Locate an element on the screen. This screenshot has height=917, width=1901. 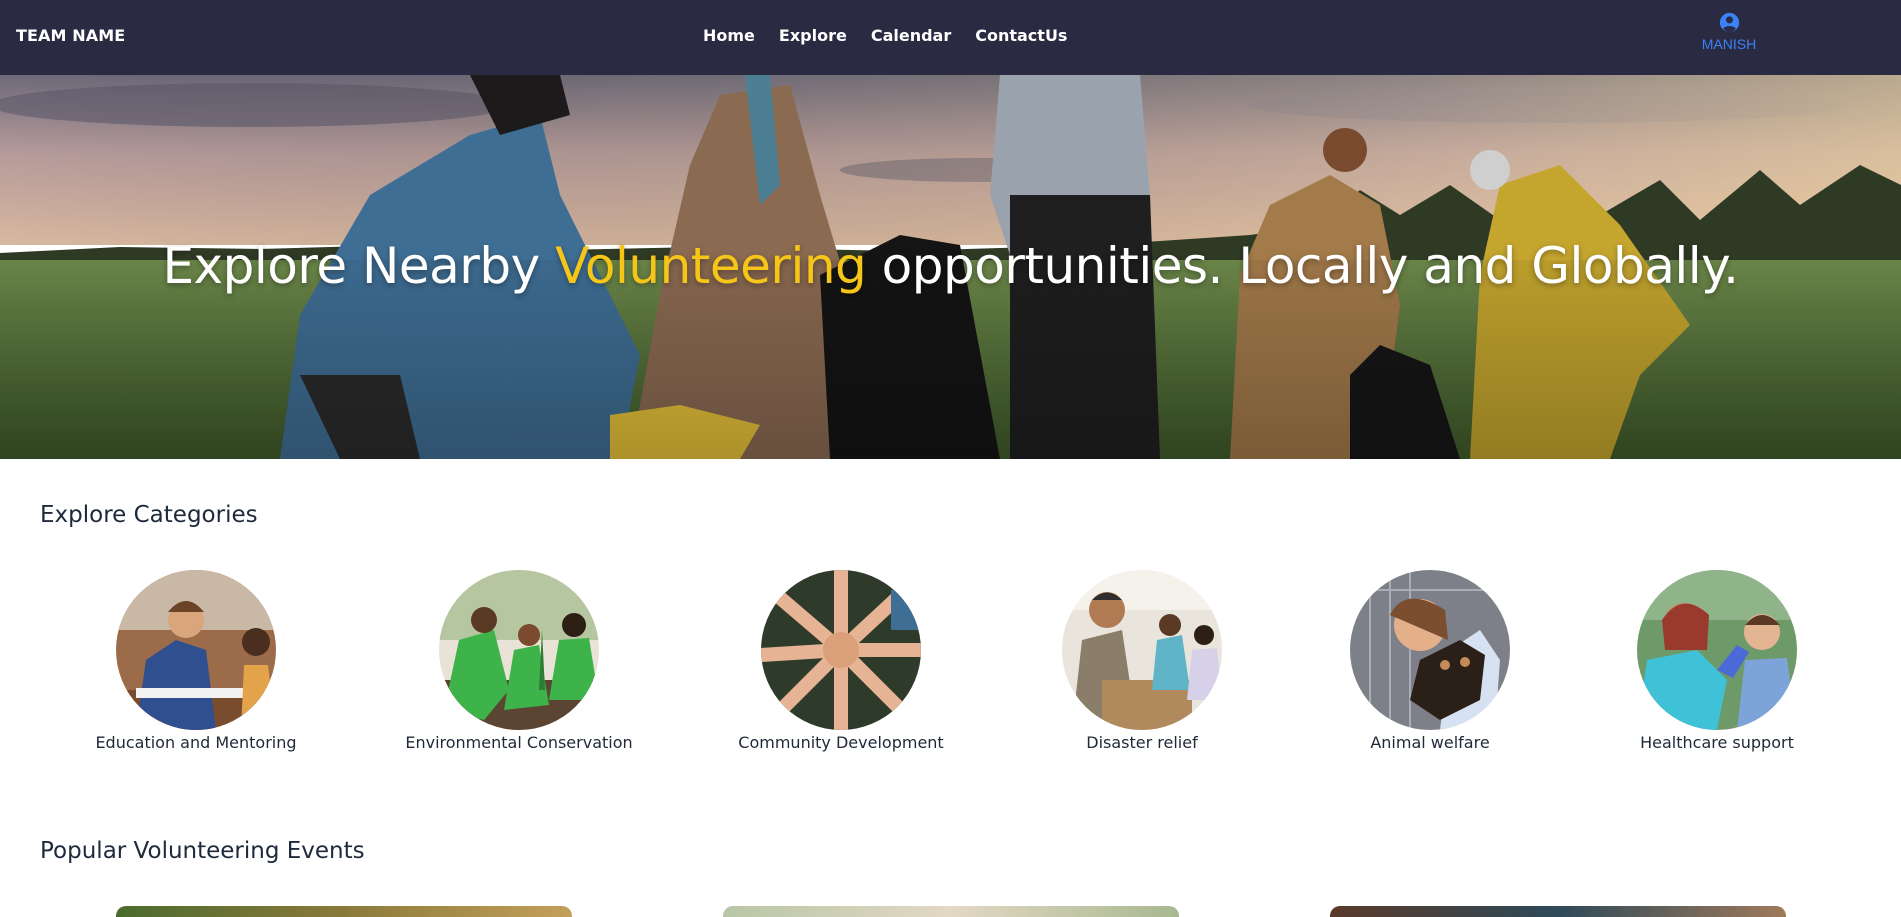
brand-logo-text: TEAM NAME is located at coordinates (70, 35).